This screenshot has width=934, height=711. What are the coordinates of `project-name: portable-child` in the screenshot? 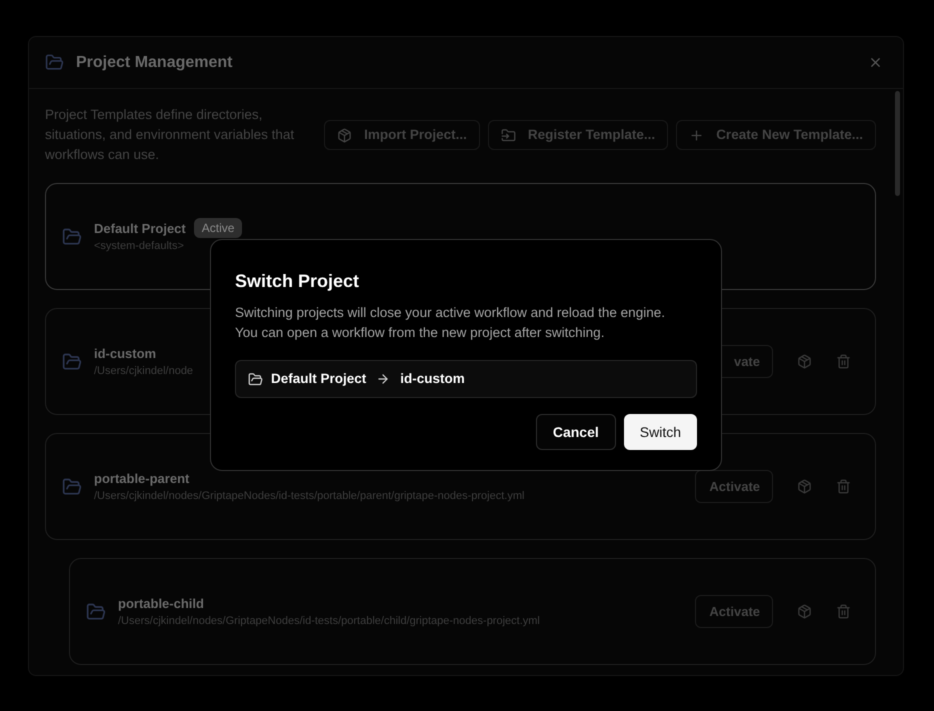 It's located at (161, 603).